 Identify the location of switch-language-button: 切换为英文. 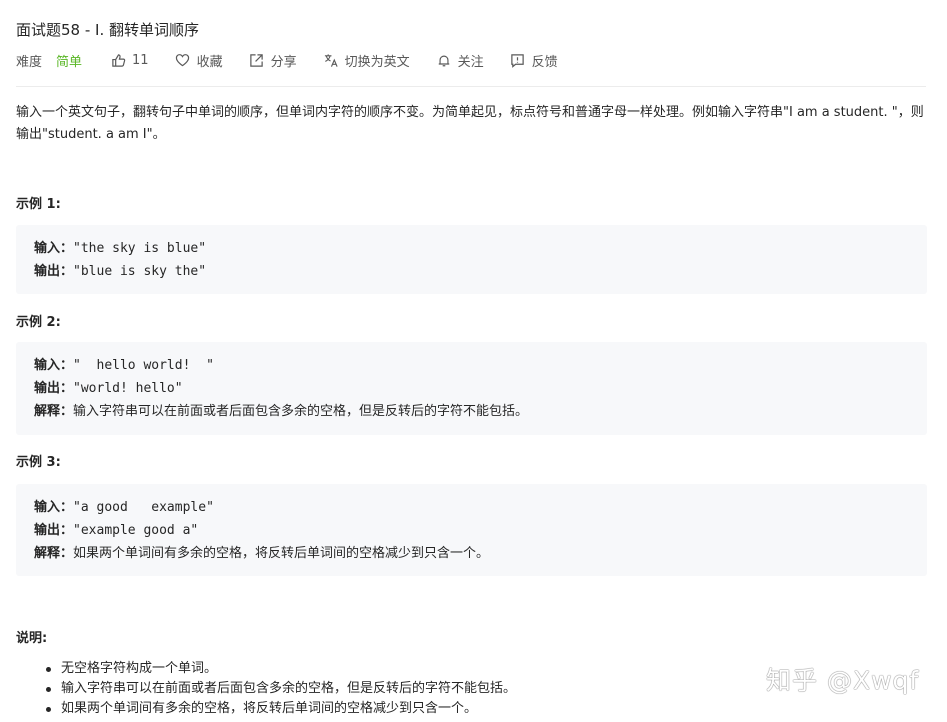
(366, 60).